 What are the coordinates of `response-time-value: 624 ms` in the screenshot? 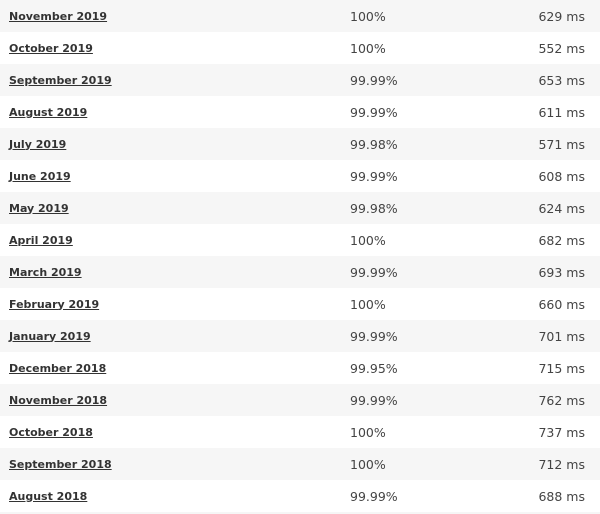 It's located at (561, 208).